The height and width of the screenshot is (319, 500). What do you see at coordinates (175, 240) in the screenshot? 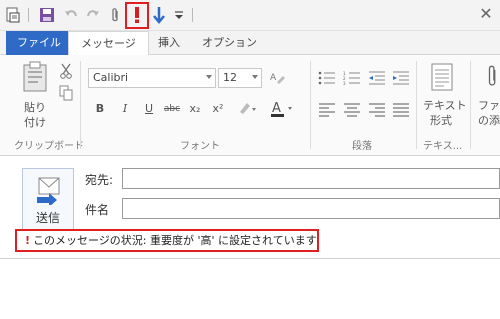
I see `importance-notice-text: このメッセージの状況: 重要度が '高' に設定されています` at bounding box center [175, 240].